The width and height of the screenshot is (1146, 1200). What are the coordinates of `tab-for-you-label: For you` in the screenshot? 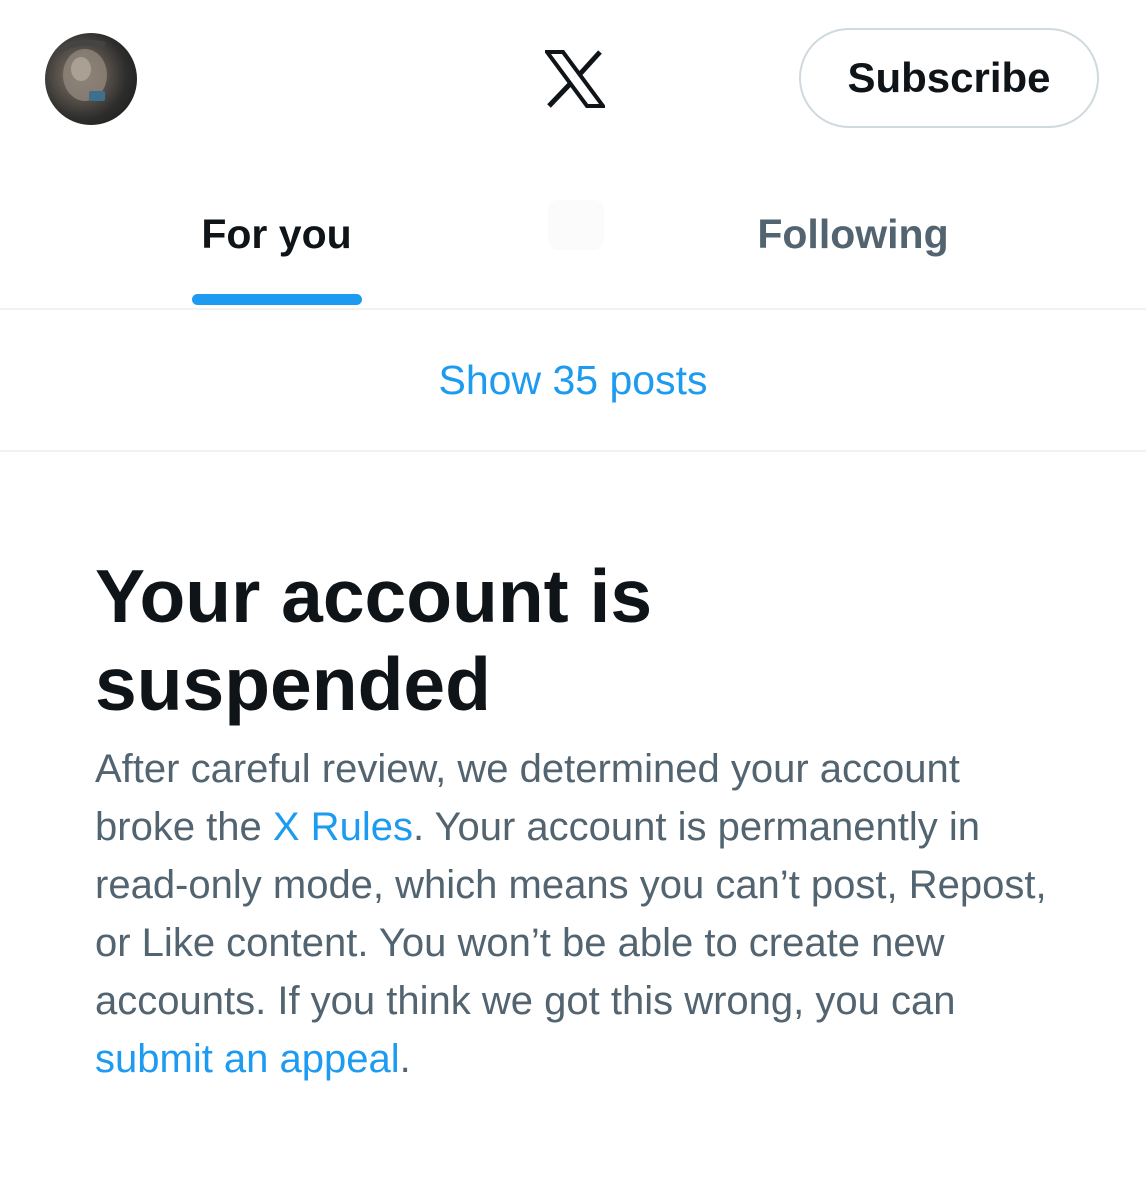 It's located at (276, 233).